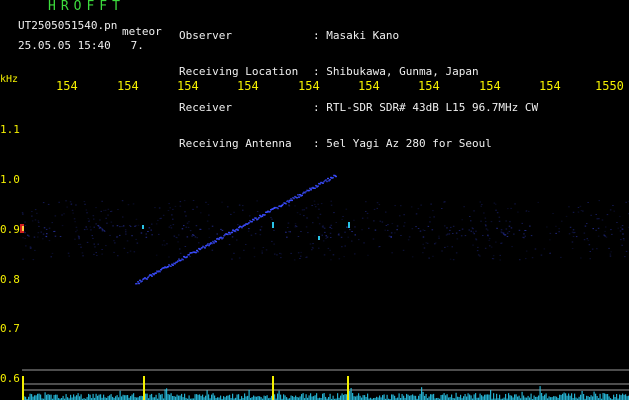 The height and width of the screenshot is (400, 629). What do you see at coordinates (236, 229) in the screenshot?
I see `meteor-echo` at bounding box center [236, 229].